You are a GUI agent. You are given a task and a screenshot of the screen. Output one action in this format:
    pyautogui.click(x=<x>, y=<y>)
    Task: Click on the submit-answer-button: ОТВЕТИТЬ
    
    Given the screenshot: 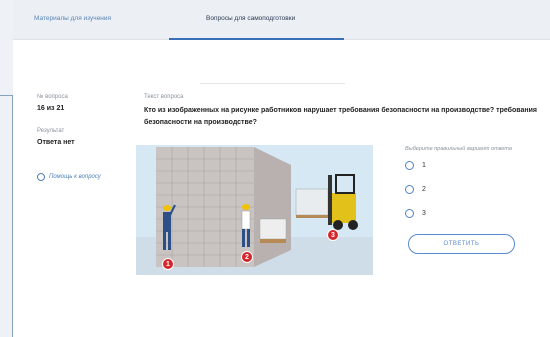 What is the action you would take?
    pyautogui.click(x=461, y=244)
    